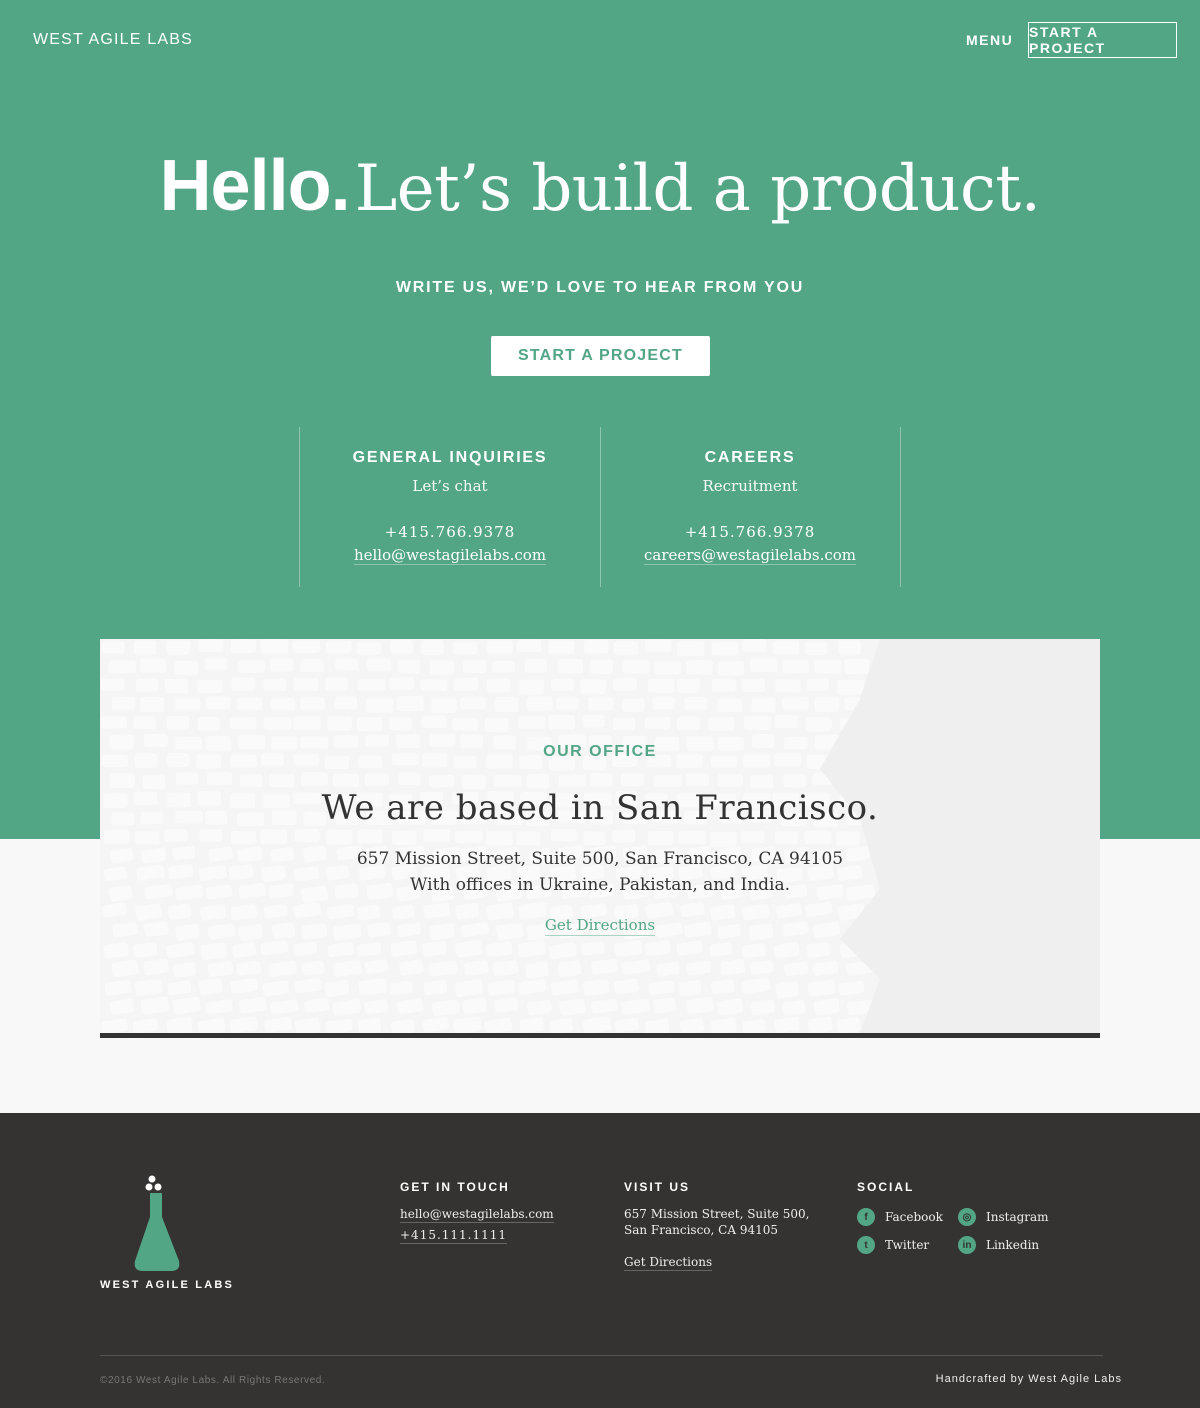 Image resolution: width=1200 pixels, height=1408 pixels. Describe the element at coordinates (866, 1217) in the screenshot. I see `facebook-icon: f` at that location.